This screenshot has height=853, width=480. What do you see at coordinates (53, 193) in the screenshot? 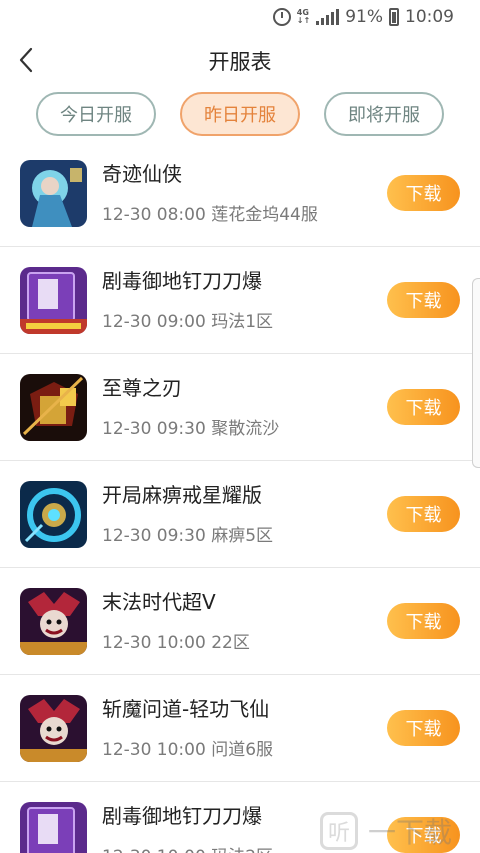
I see `fantasy-warrior-icon` at bounding box center [53, 193].